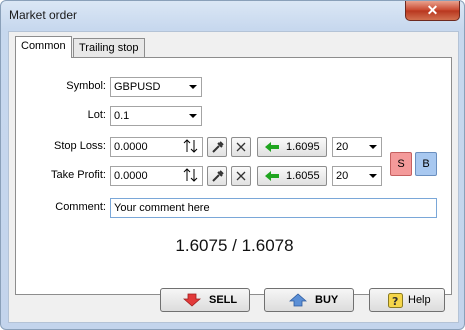 The image size is (465, 330). I want to click on help-button: ? Help, so click(407, 300).